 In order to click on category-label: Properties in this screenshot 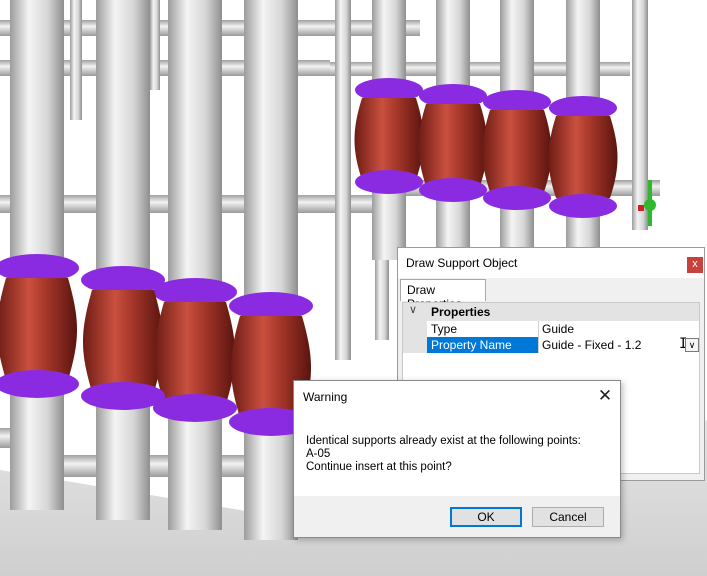, I will do `click(461, 312)`.